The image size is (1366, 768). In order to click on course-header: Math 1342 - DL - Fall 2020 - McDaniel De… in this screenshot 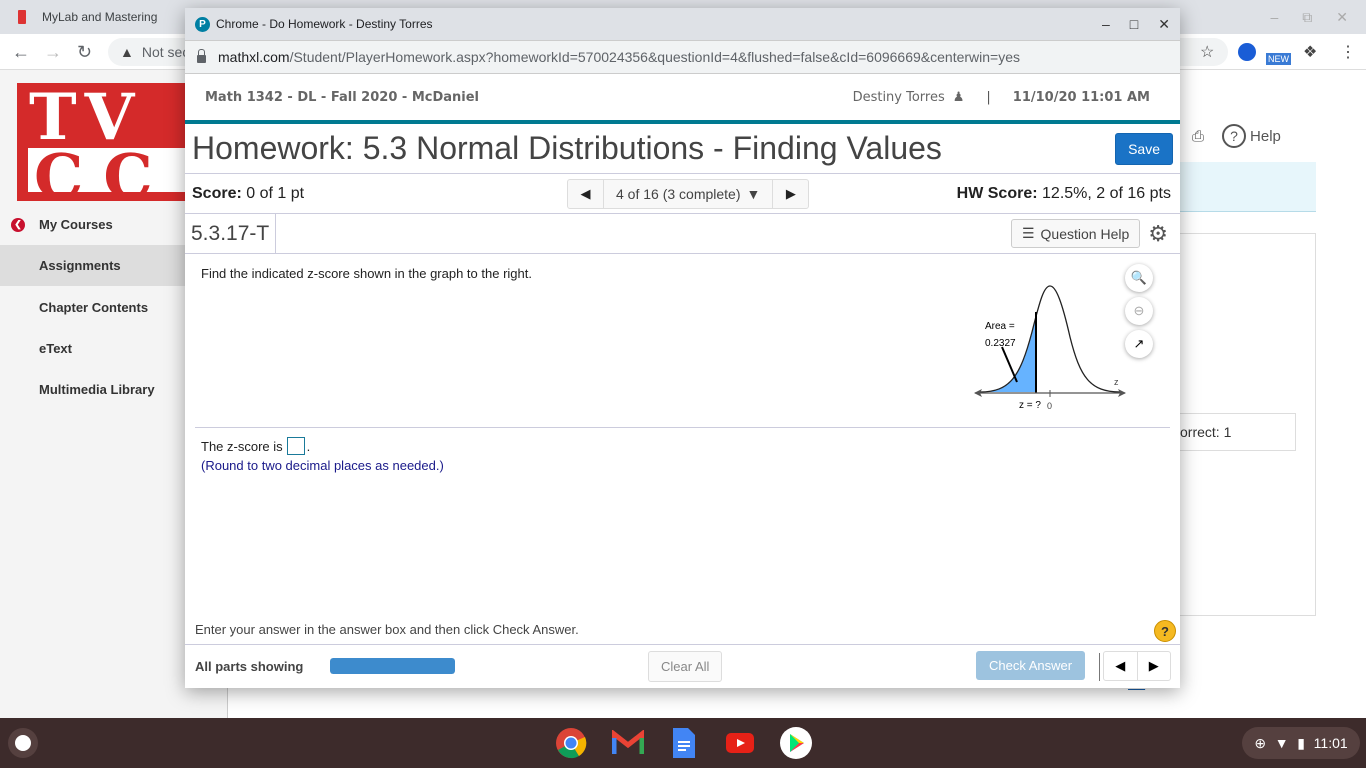, I will do `click(682, 99)`.